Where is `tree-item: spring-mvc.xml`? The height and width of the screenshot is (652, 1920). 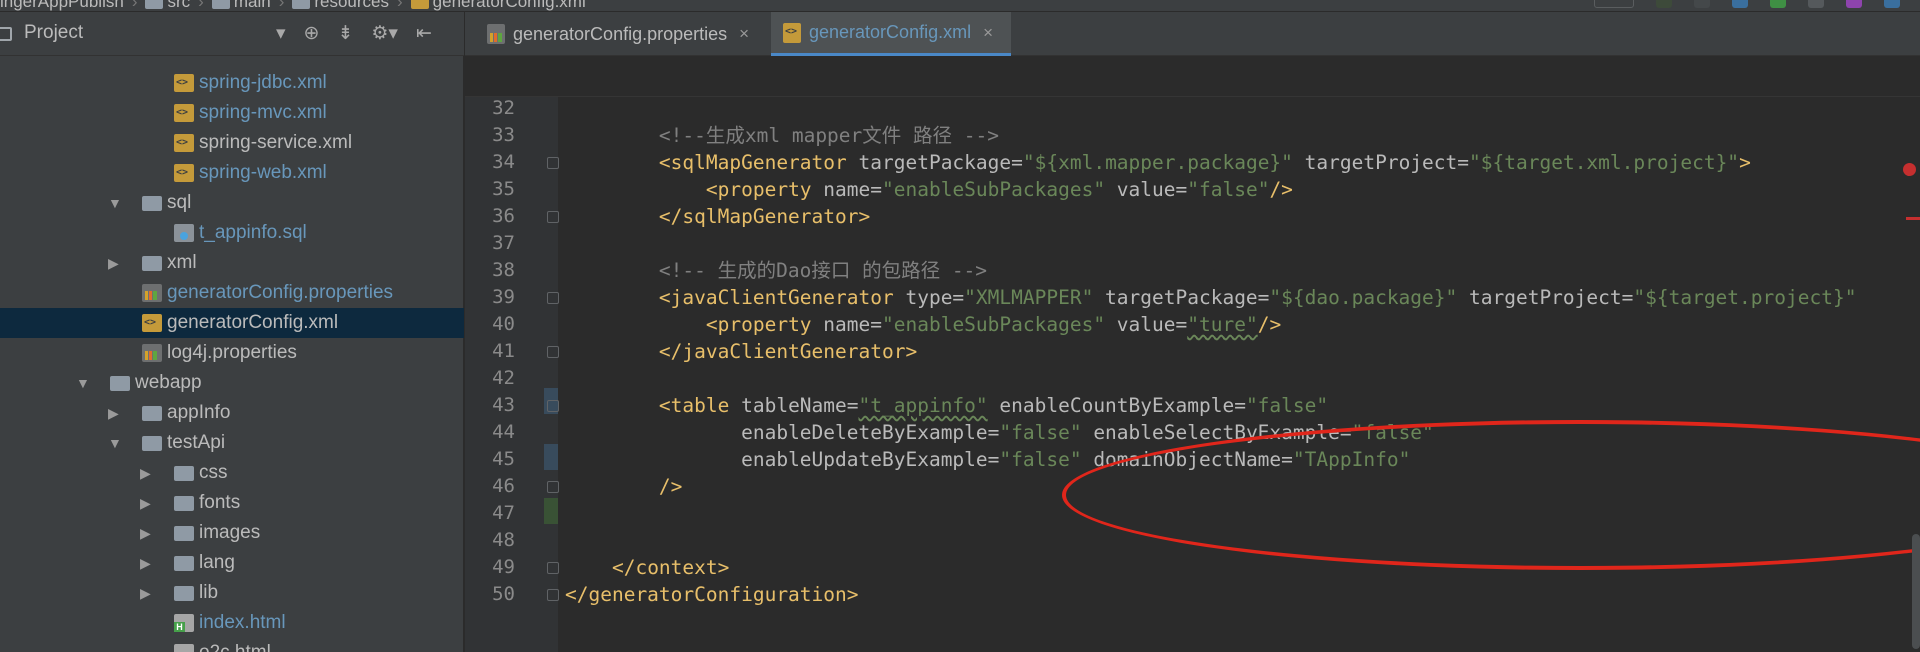
tree-item: spring-mvc.xml is located at coordinates (232, 113).